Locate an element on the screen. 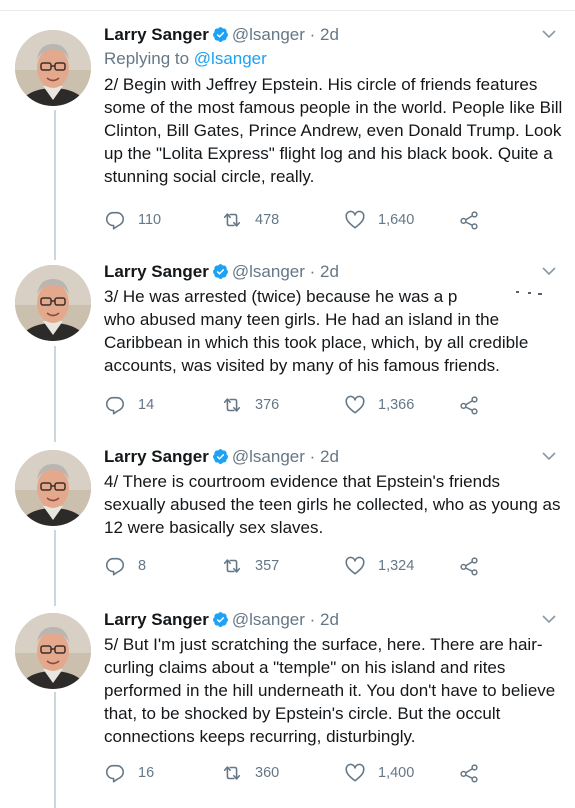 This screenshot has width=575, height=808. like-count: 1,366 is located at coordinates (396, 405).